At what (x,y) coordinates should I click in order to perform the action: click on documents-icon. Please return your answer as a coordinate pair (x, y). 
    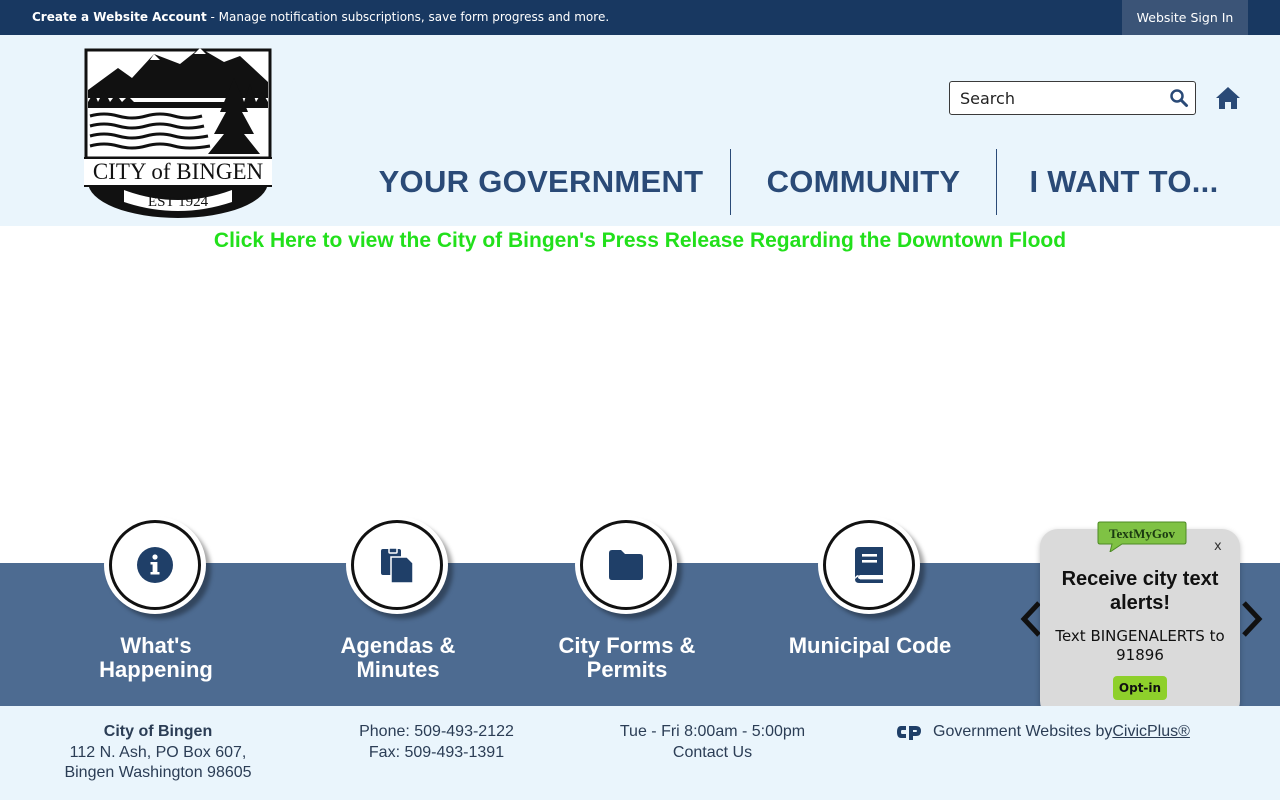
    Looking at the image, I should click on (397, 565).